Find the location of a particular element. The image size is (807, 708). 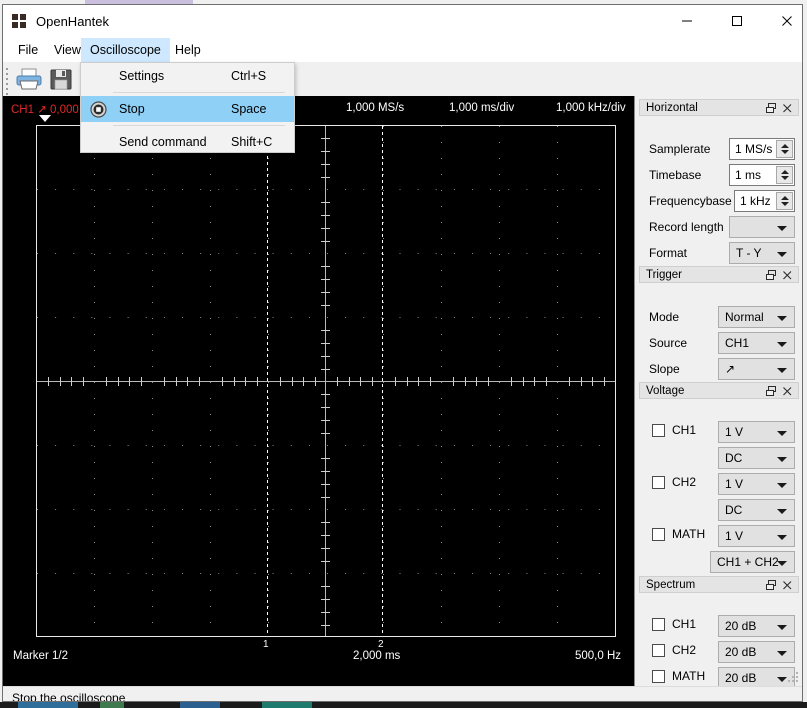

row-trigger-slope: Slope ↗ is located at coordinates (719, 369).